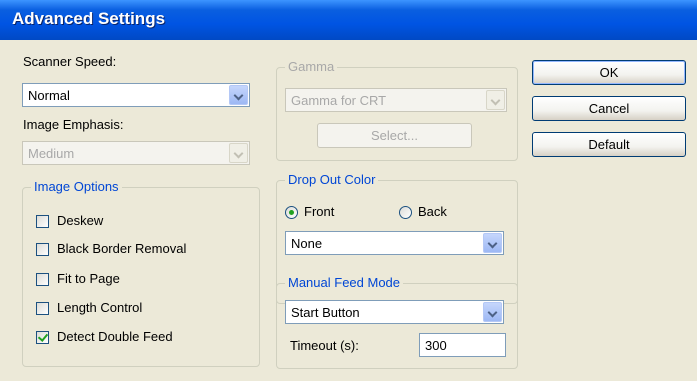 The width and height of the screenshot is (697, 381). I want to click on front-radio, so click(291, 212).